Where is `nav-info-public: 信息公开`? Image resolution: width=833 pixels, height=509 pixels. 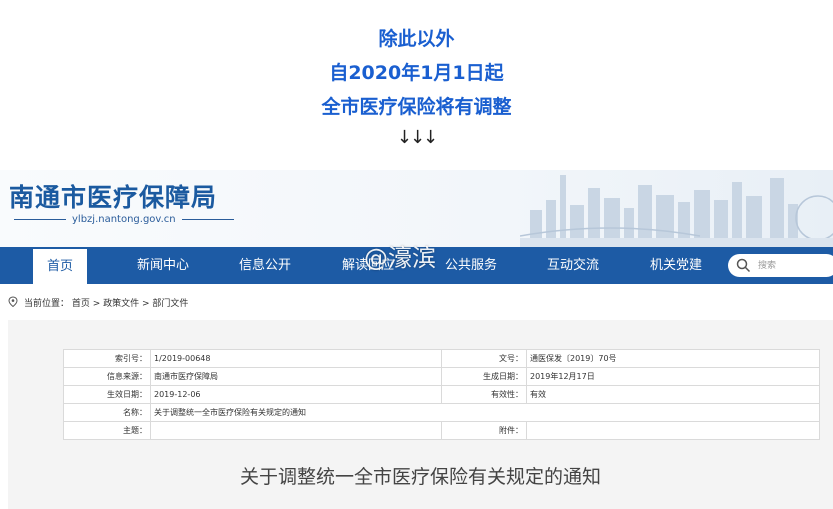
nav-info-public: 信息公开 is located at coordinates (265, 265).